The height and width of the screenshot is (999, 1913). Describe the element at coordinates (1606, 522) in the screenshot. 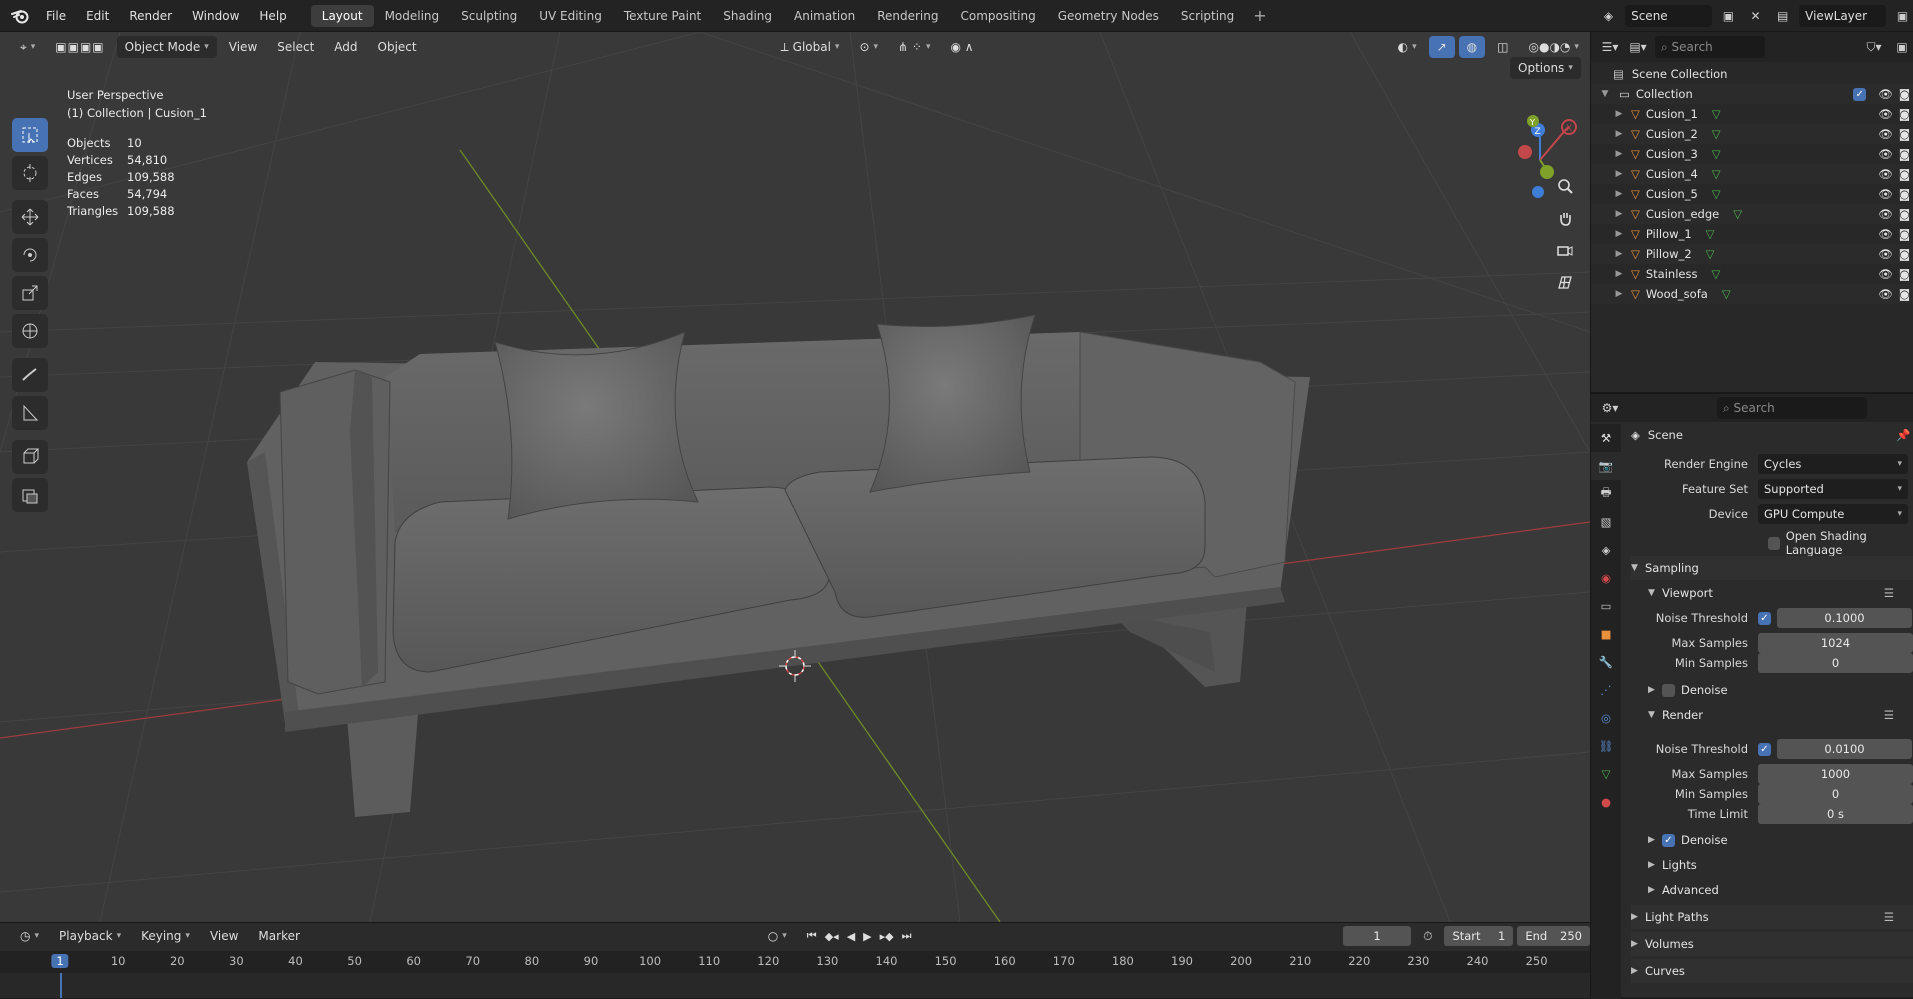

I see `view-layer-tab-icon: ▧` at that location.